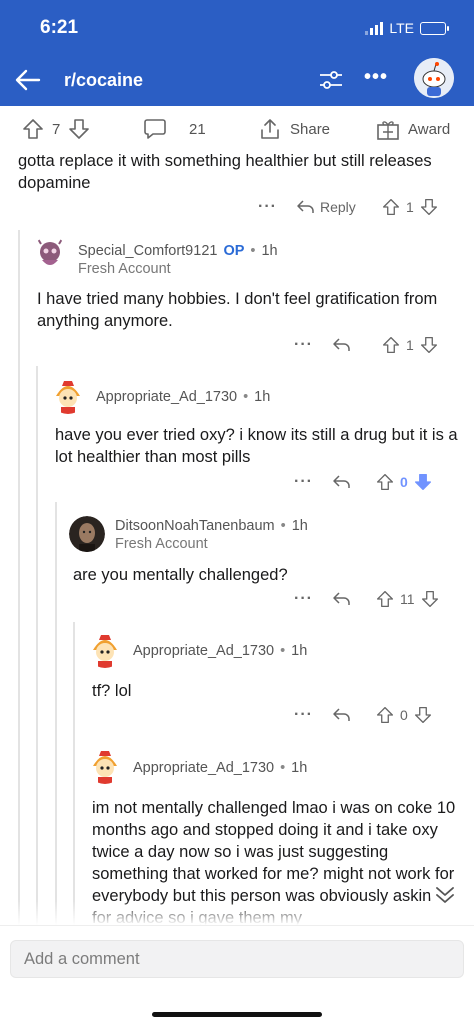  What do you see at coordinates (28, 80) in the screenshot?
I see `back-arrow-icon` at bounding box center [28, 80].